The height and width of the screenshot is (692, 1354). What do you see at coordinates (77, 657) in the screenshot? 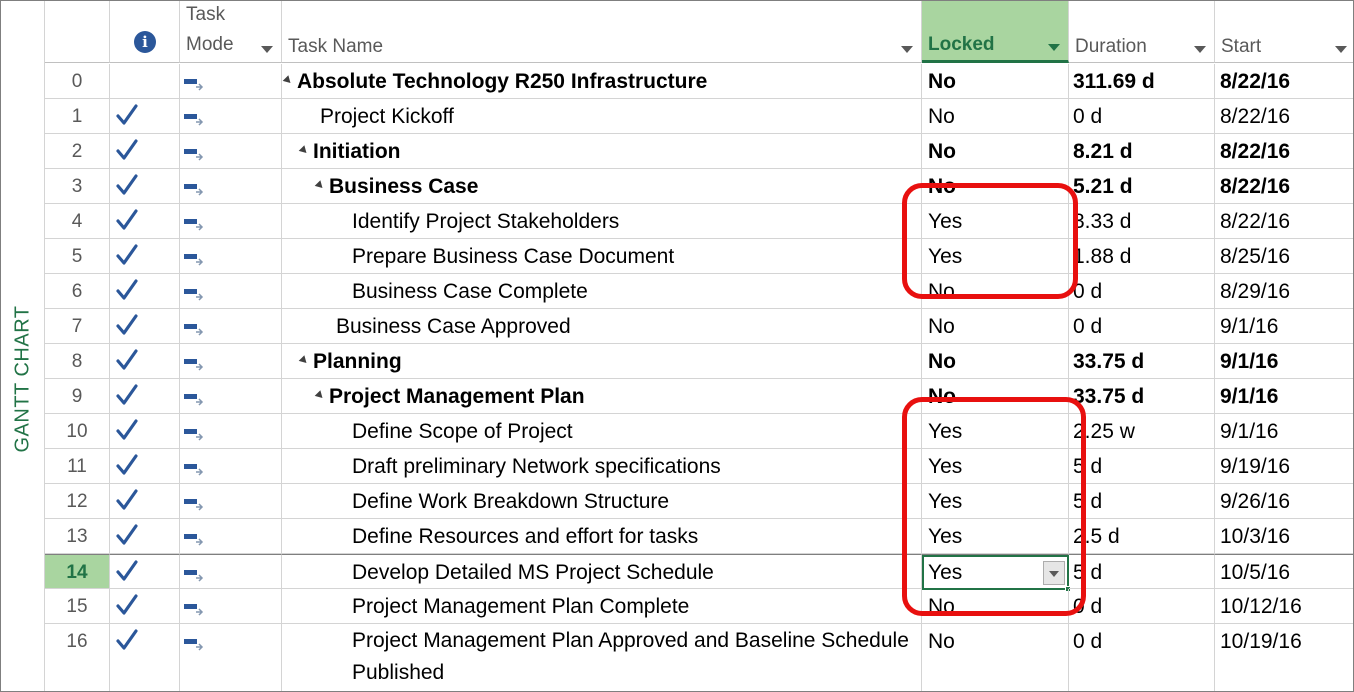
I see `row-id-cell: 16` at bounding box center [77, 657].